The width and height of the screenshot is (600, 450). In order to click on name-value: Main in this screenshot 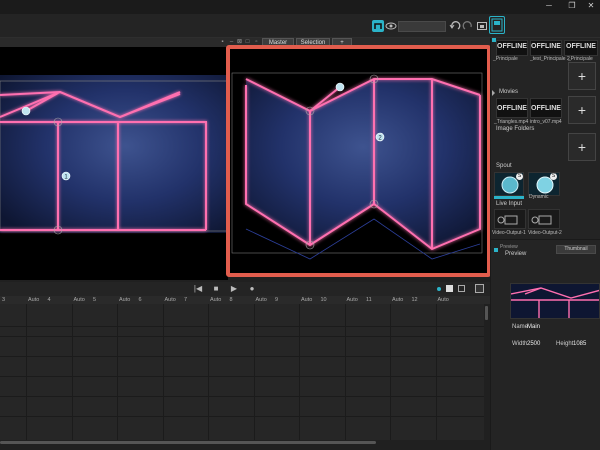, I will do `click(533, 327)`.